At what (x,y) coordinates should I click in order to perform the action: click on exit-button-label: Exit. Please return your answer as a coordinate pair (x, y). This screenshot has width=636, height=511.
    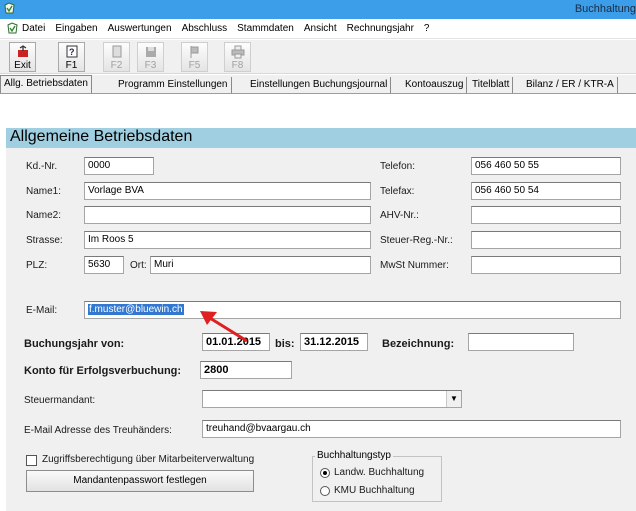
    Looking at the image, I should click on (22, 65).